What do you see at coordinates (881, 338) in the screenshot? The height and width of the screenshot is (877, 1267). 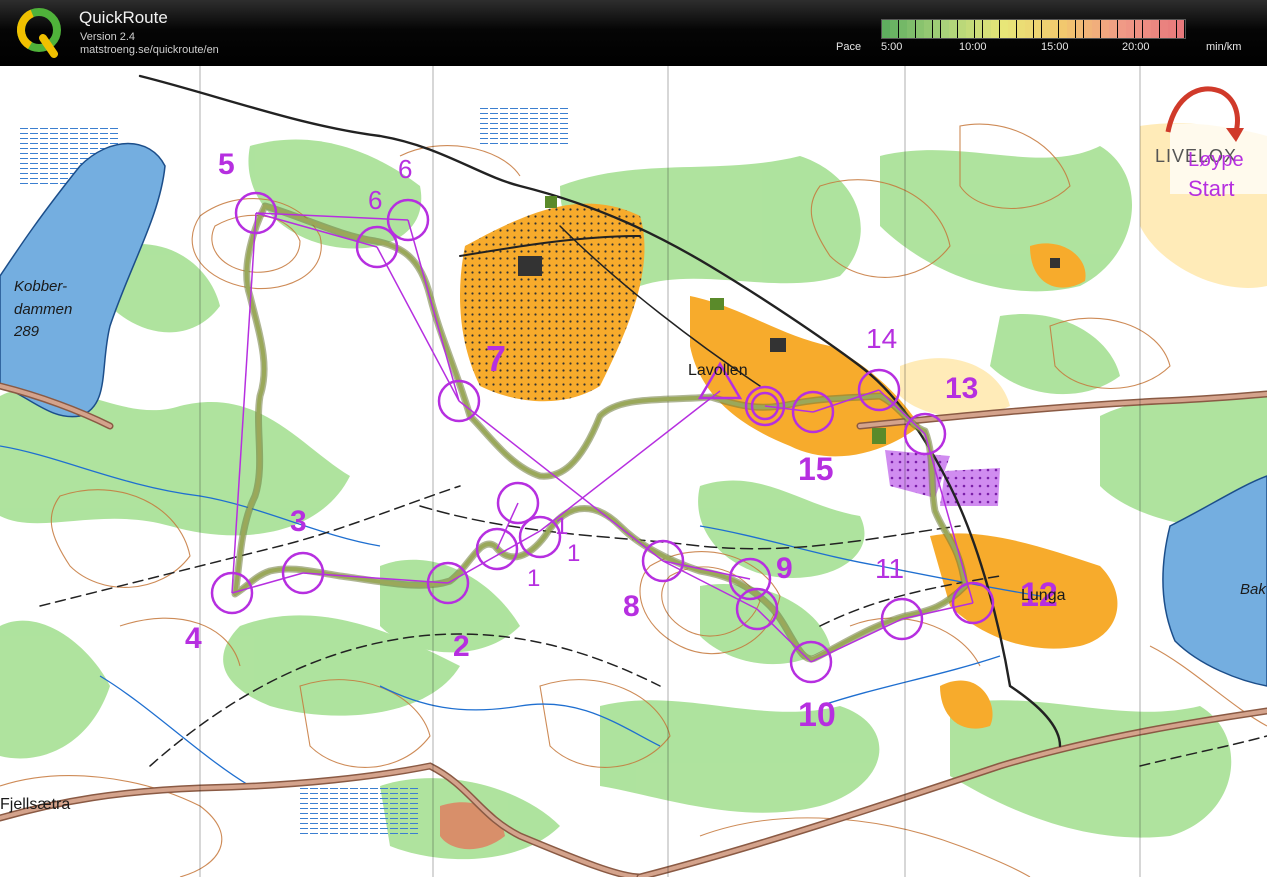 I see `control-label-14: 14` at bounding box center [881, 338].